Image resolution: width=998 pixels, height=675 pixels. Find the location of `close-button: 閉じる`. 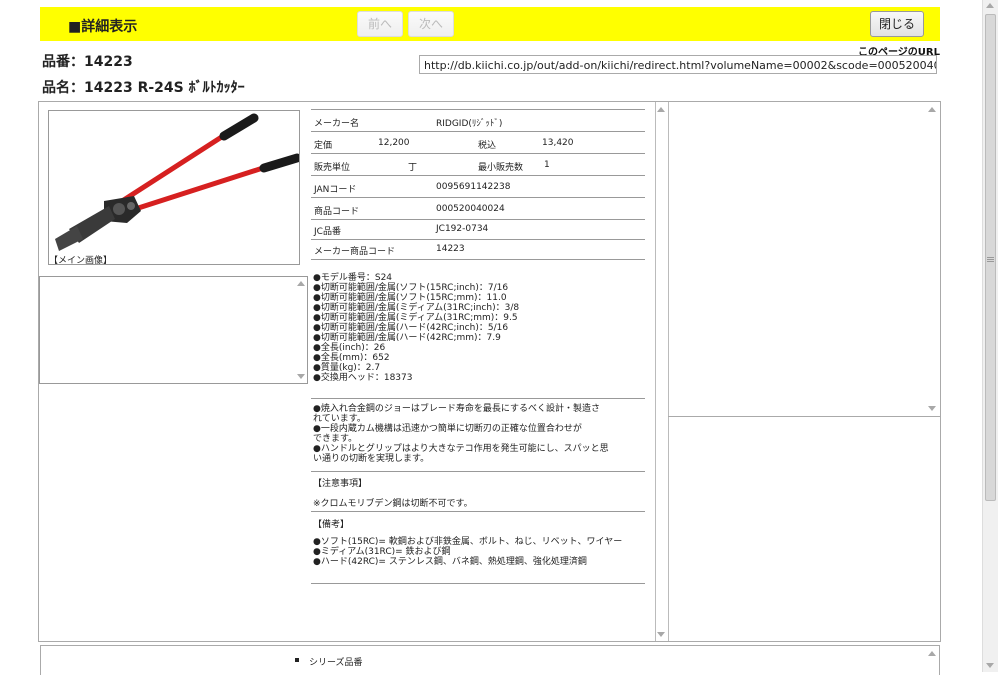

close-button: 閉じる is located at coordinates (897, 24).